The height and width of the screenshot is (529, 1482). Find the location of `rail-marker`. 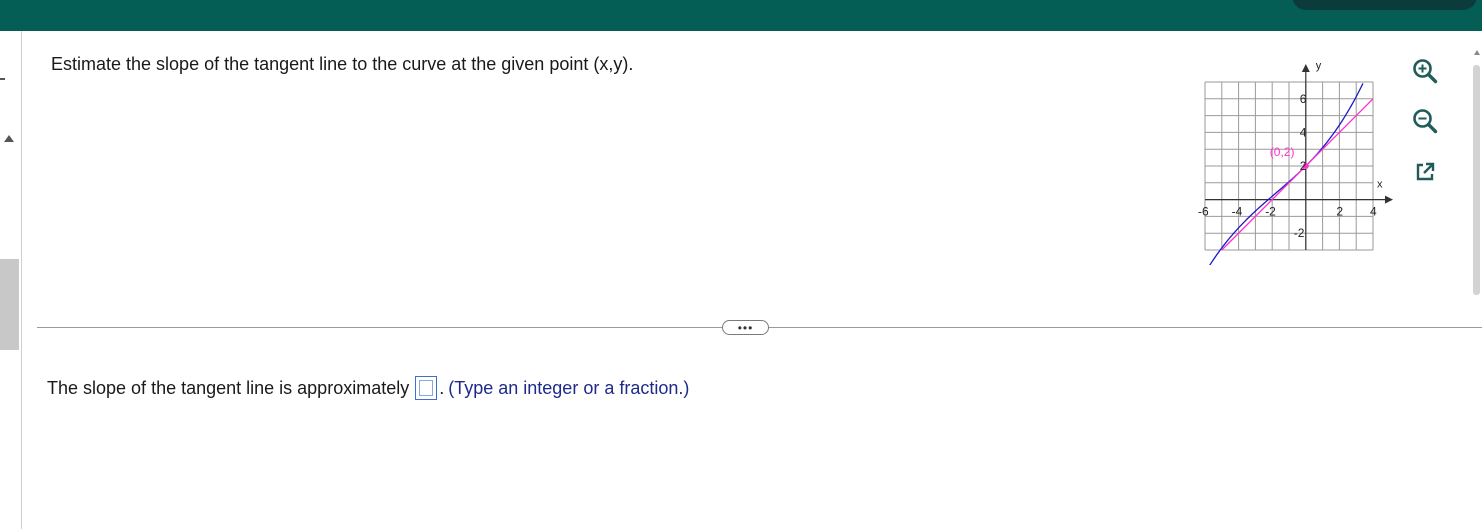

rail-marker is located at coordinates (2, 79).